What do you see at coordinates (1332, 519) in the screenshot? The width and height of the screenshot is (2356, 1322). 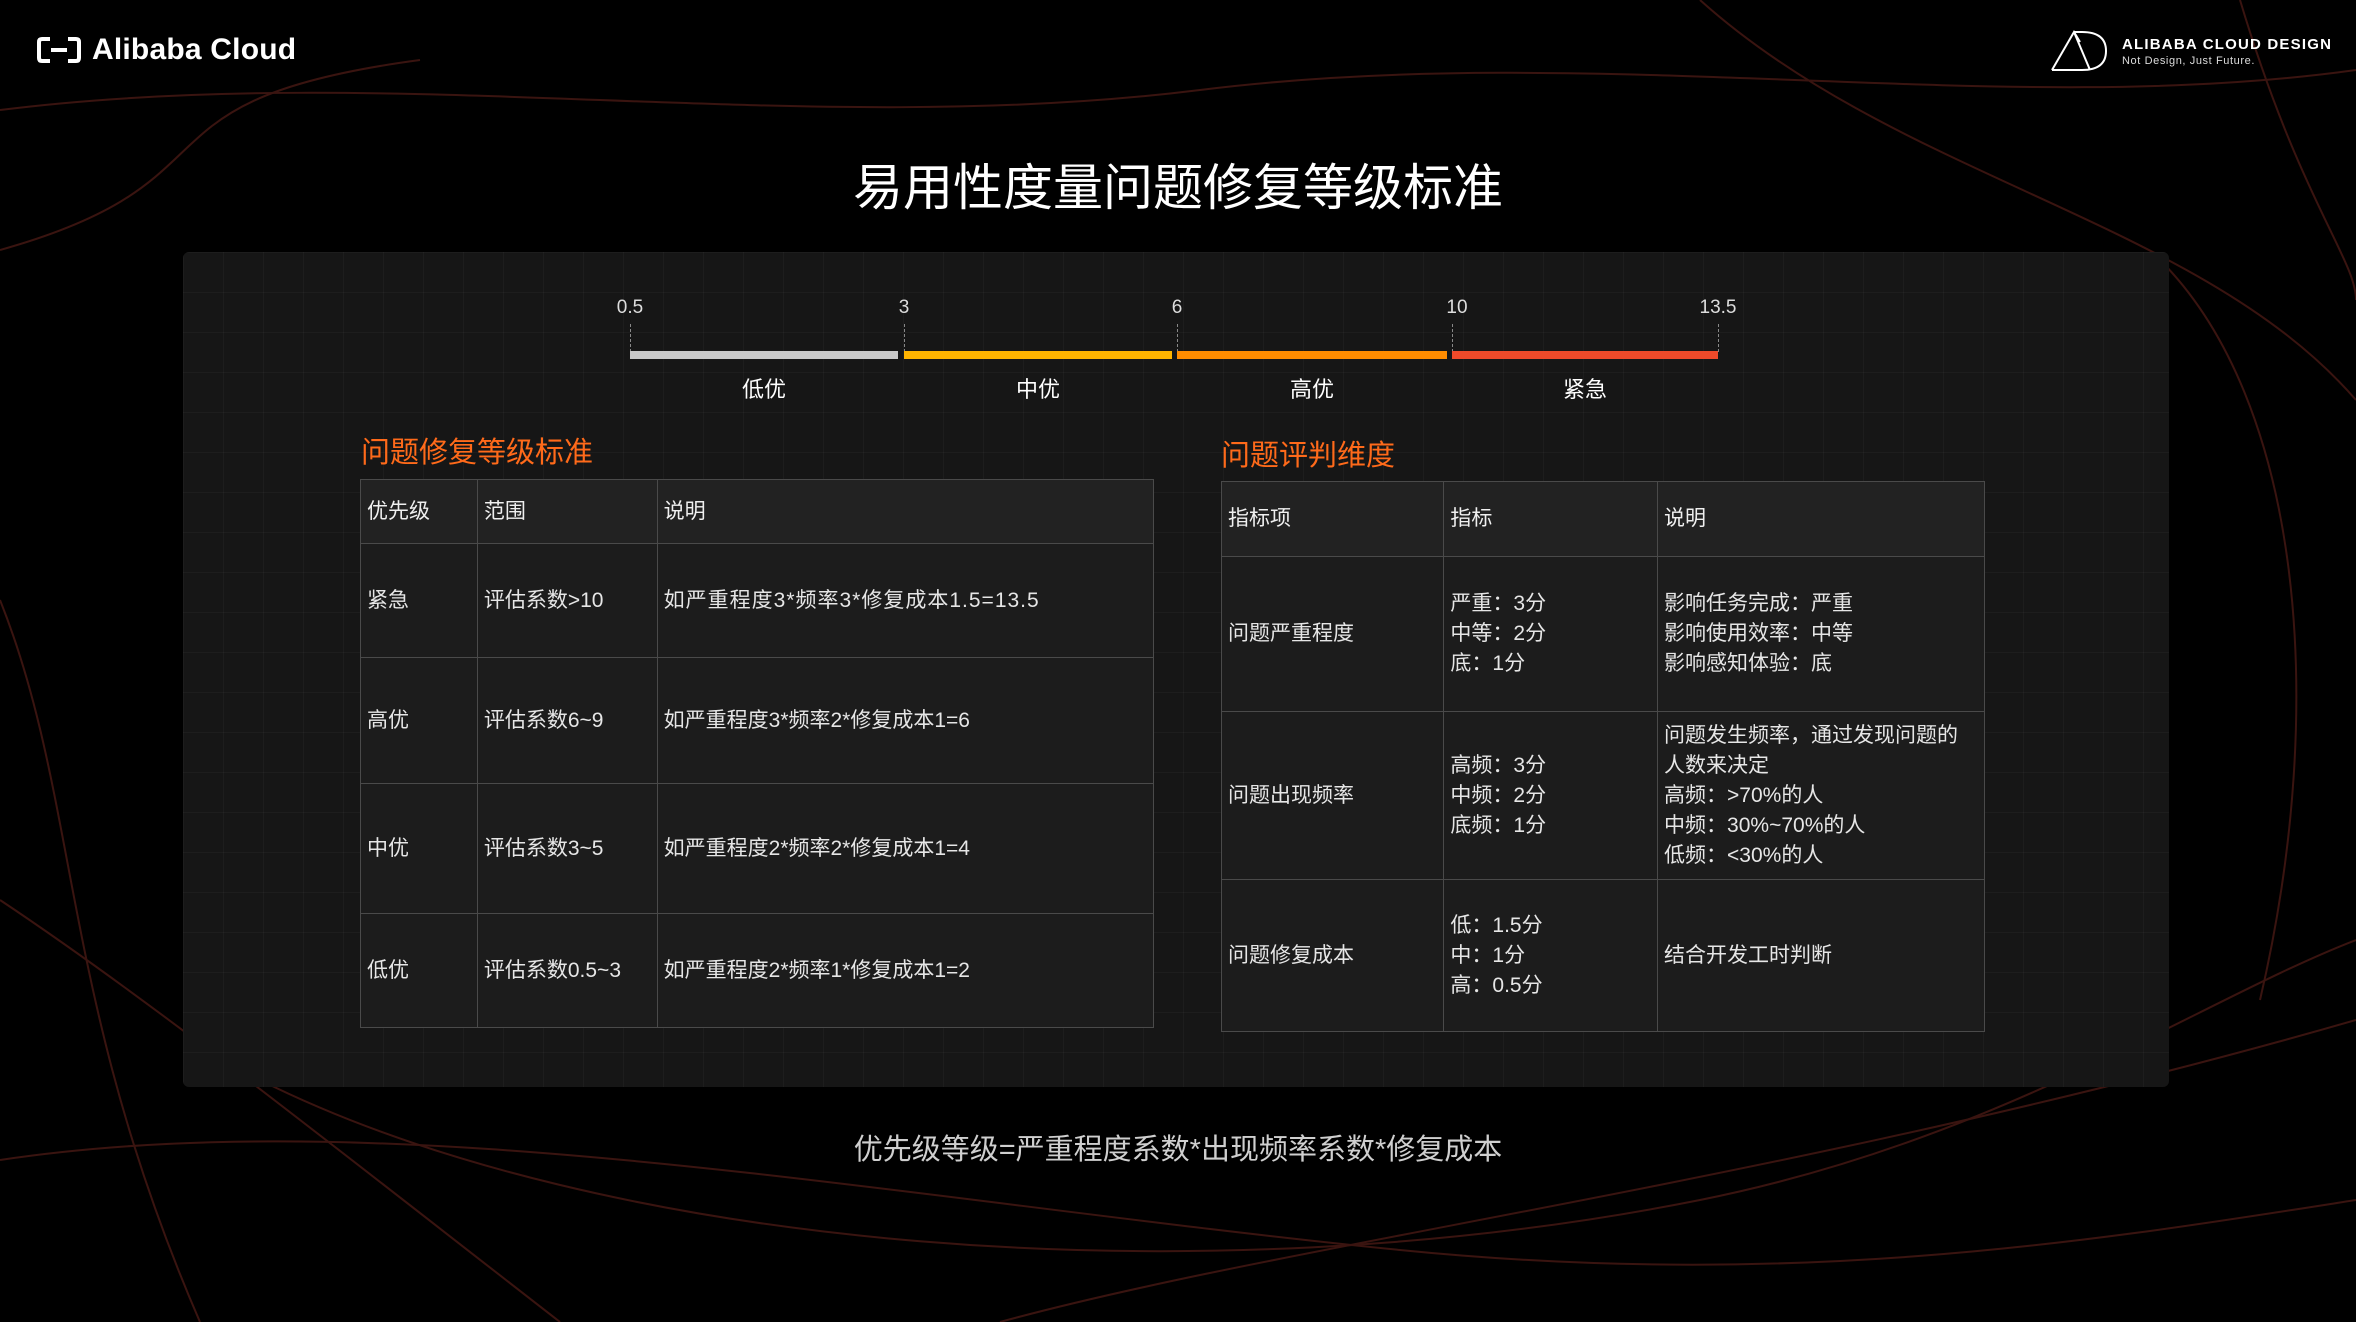 I see `column-header: 指标项` at bounding box center [1332, 519].